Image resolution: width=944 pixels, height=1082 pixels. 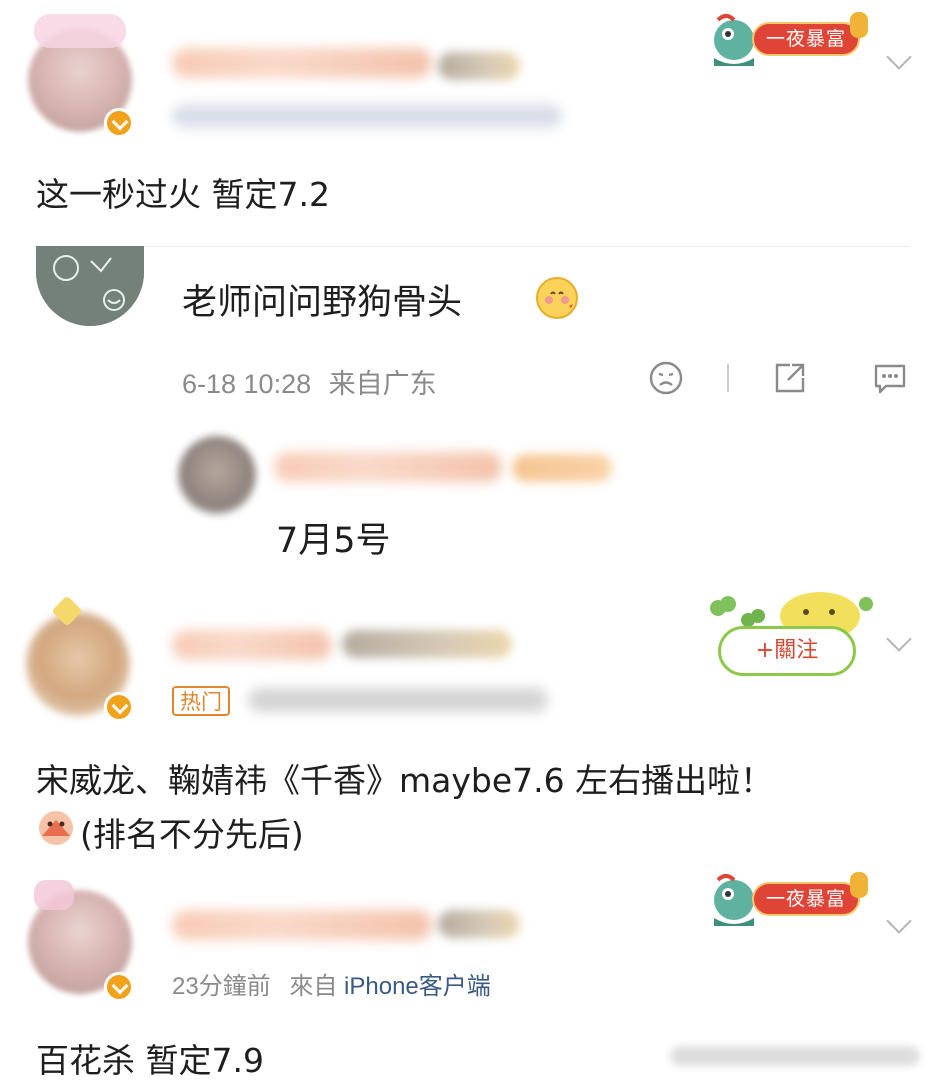 I want to click on reply-meta: 6-18 10:28 来自广东, so click(x=309, y=381).